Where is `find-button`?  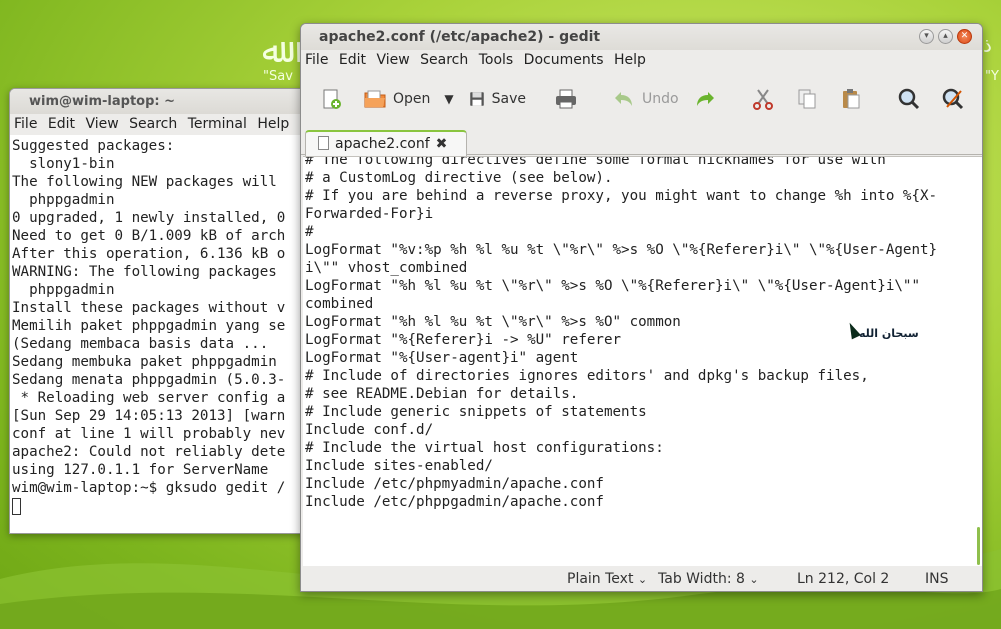
find-button is located at coordinates (912, 99).